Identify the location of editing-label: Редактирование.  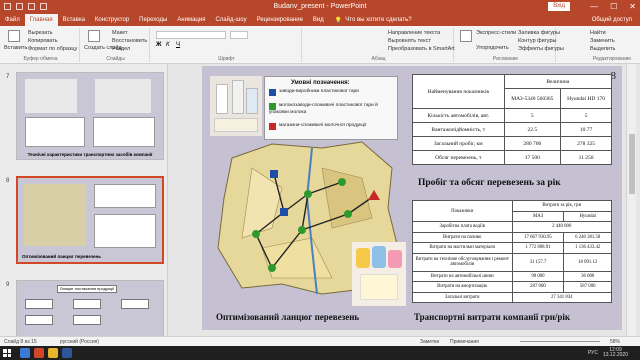
(612, 59).